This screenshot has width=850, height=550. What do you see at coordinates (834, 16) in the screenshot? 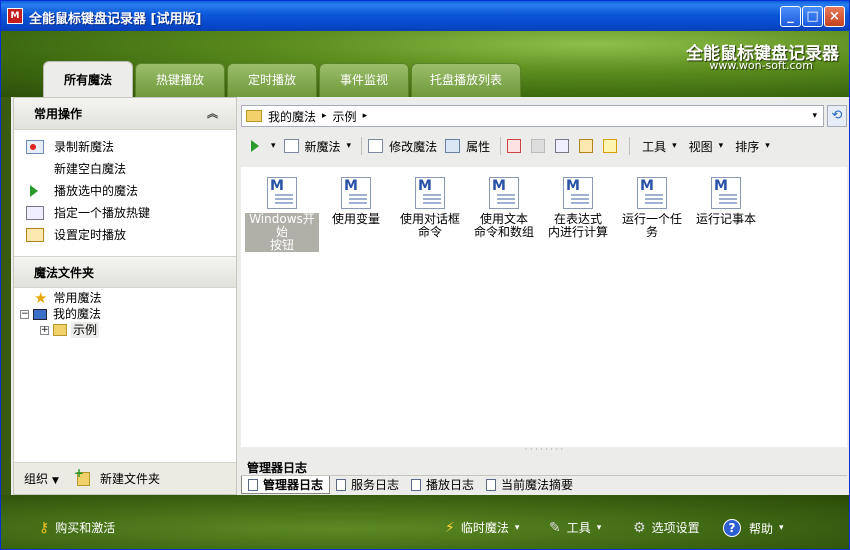
I see `close-button: ×` at bounding box center [834, 16].